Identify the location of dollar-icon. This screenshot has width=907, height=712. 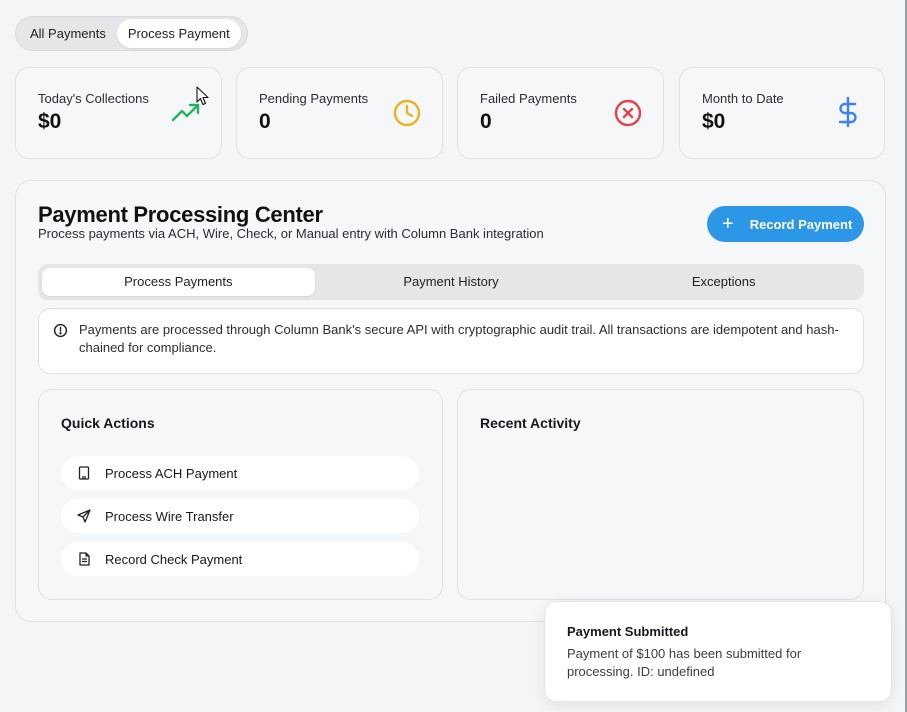
(848, 114).